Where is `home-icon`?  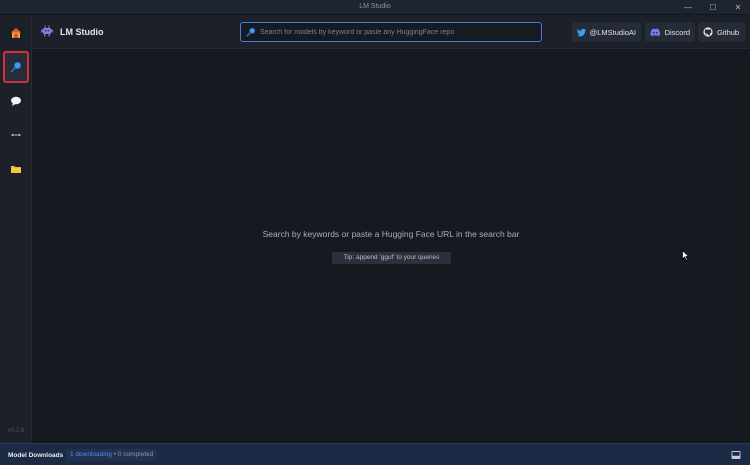
home-icon is located at coordinates (16, 33).